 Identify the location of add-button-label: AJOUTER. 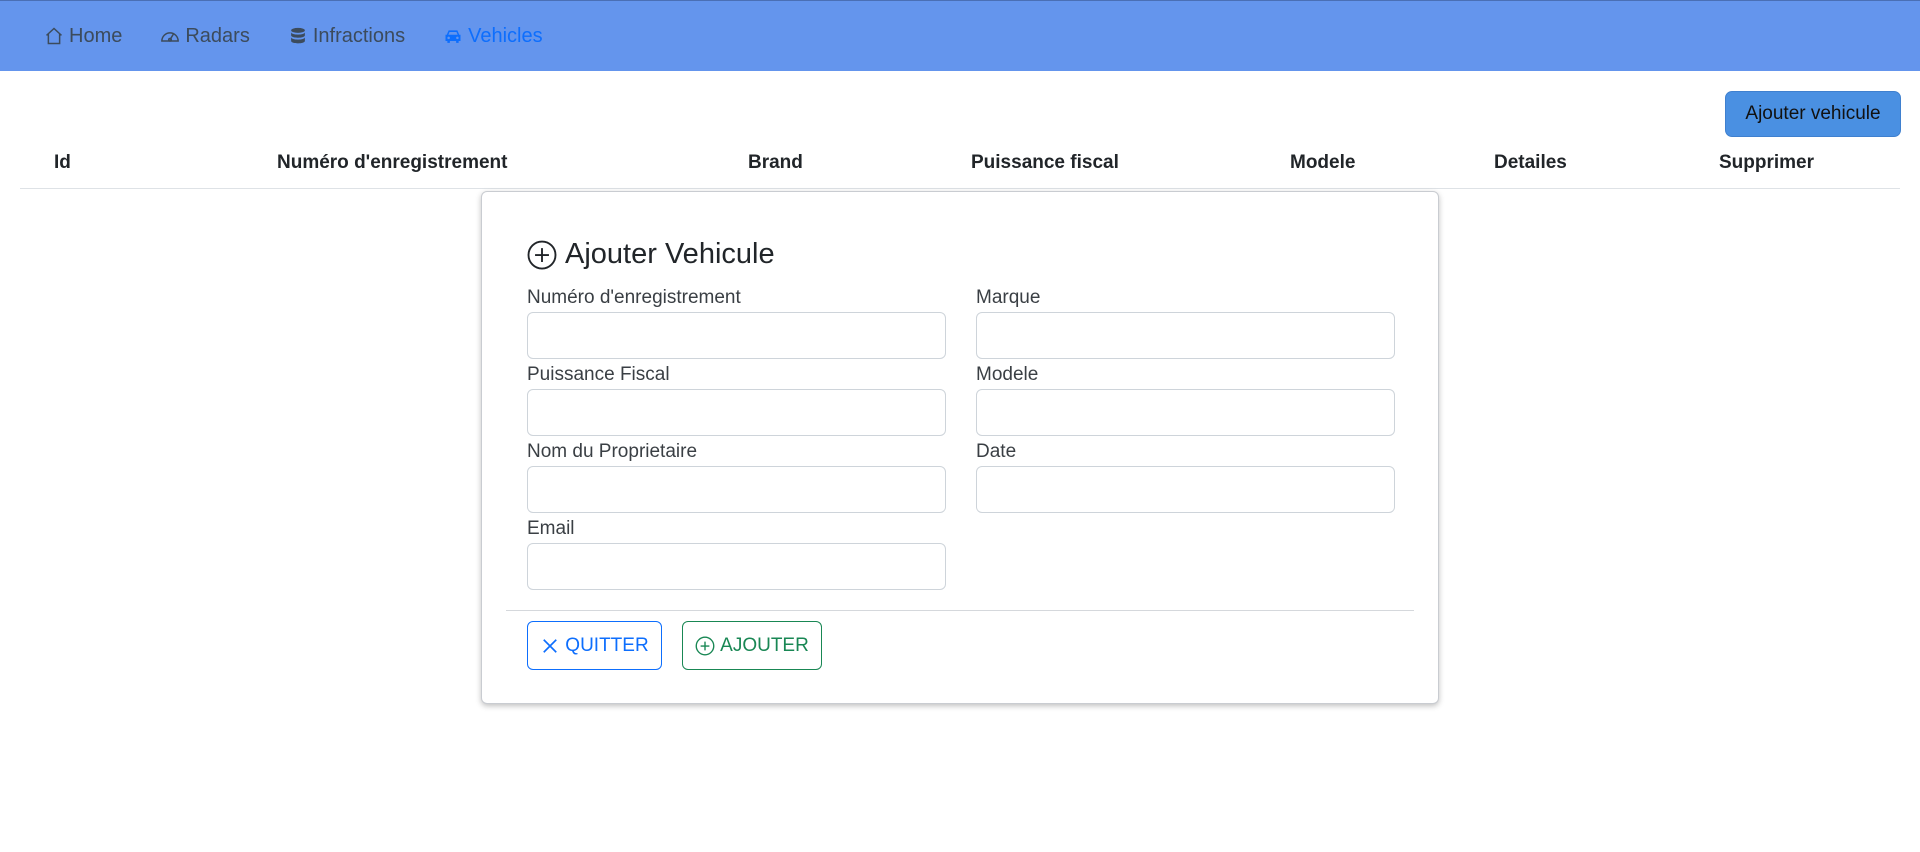
(764, 645).